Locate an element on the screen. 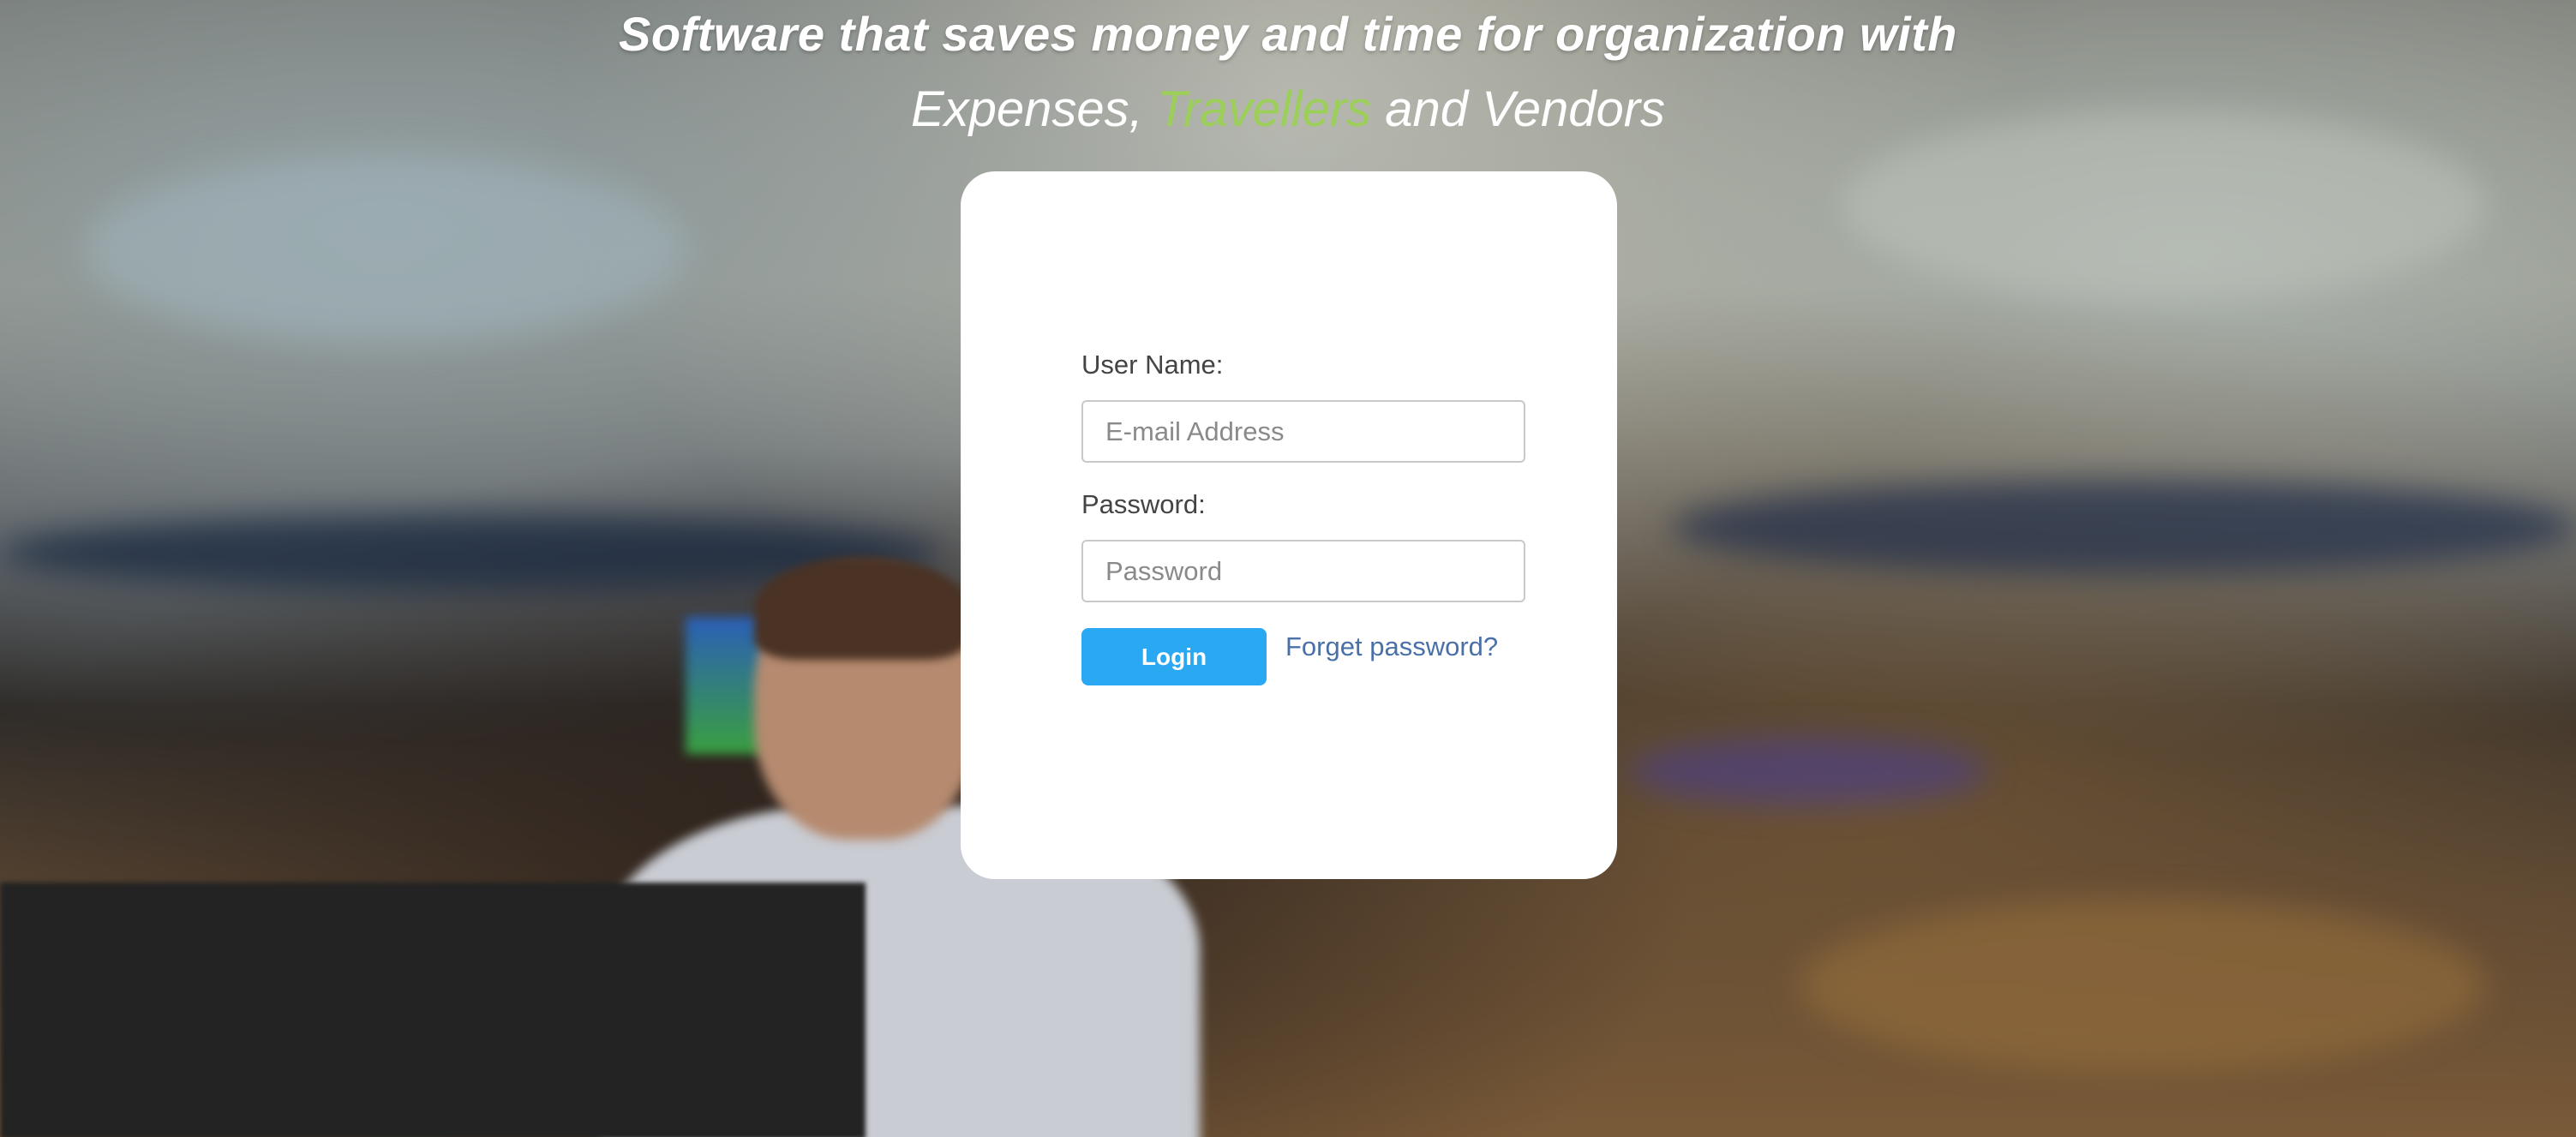 Image resolution: width=2576 pixels, height=1137 pixels. hero-subline-accent: Travellers is located at coordinates (1264, 109).